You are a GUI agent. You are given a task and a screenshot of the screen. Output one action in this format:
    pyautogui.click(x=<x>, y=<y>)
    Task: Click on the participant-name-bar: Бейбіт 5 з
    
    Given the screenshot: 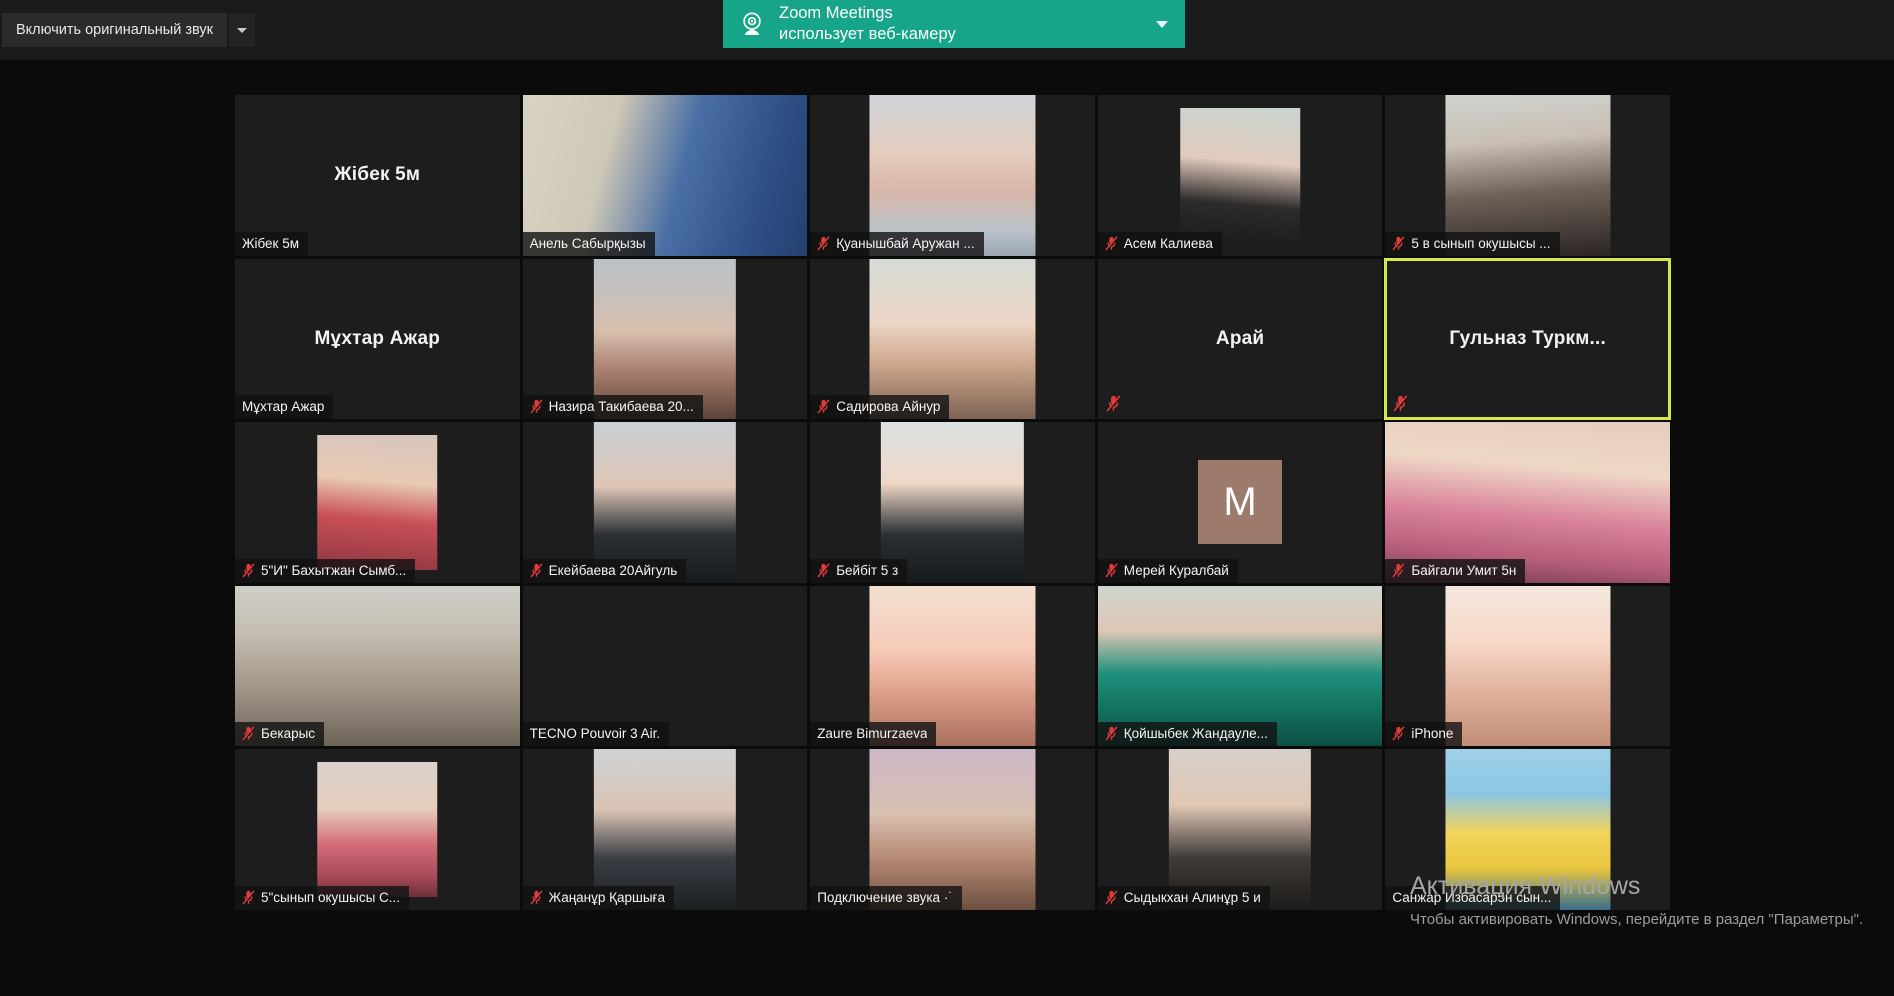 What is the action you would take?
    pyautogui.click(x=859, y=570)
    